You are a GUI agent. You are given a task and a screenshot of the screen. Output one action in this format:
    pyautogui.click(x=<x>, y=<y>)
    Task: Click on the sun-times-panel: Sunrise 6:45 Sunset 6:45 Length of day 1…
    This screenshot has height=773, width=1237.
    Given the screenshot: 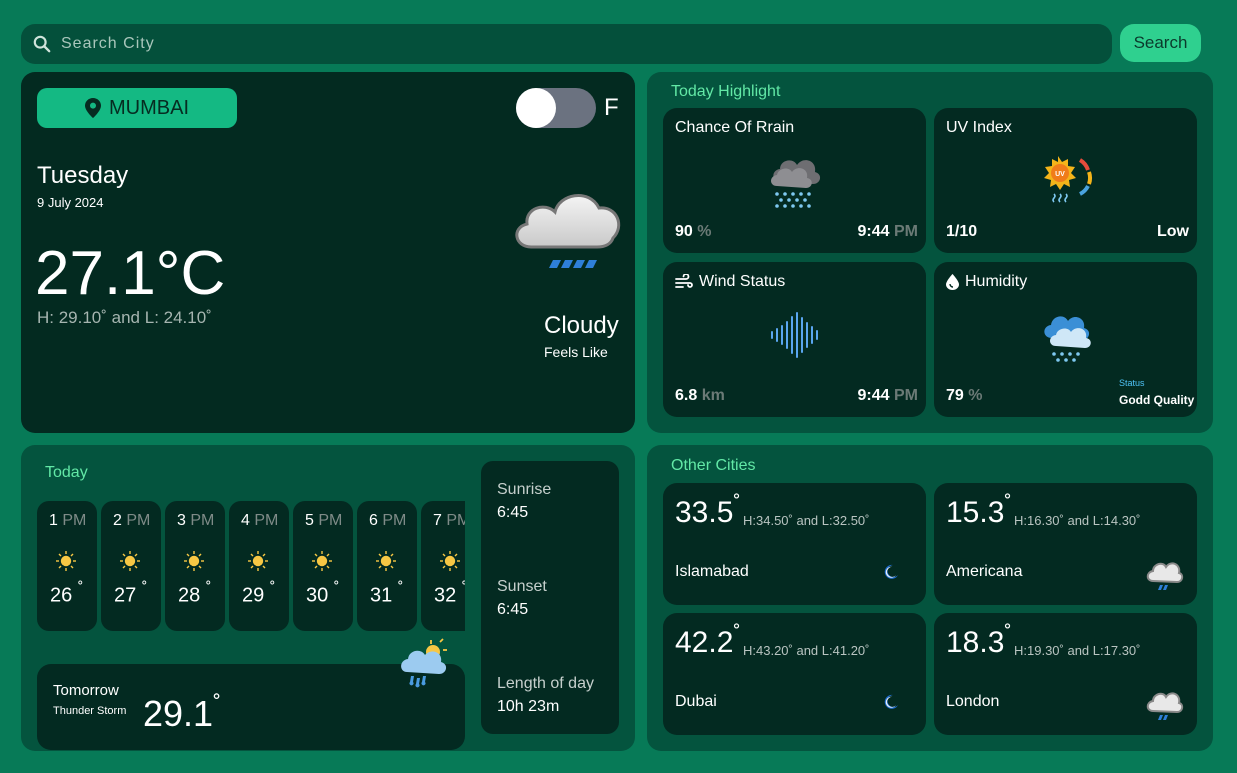 What is the action you would take?
    pyautogui.click(x=550, y=597)
    